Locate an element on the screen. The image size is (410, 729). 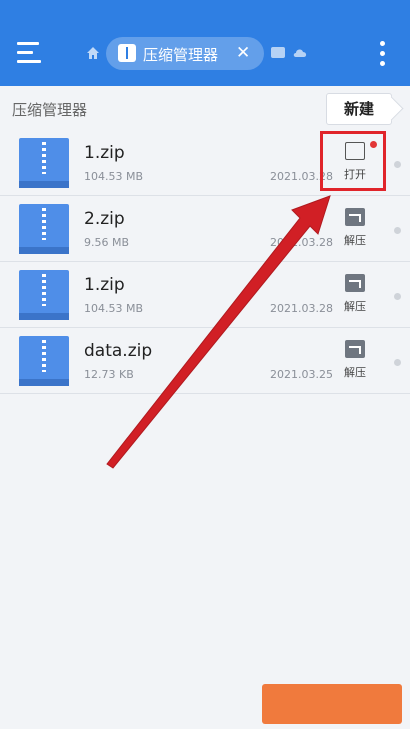
tab-archive-manager: 压缩管理器 ✕ is located at coordinates (185, 53).